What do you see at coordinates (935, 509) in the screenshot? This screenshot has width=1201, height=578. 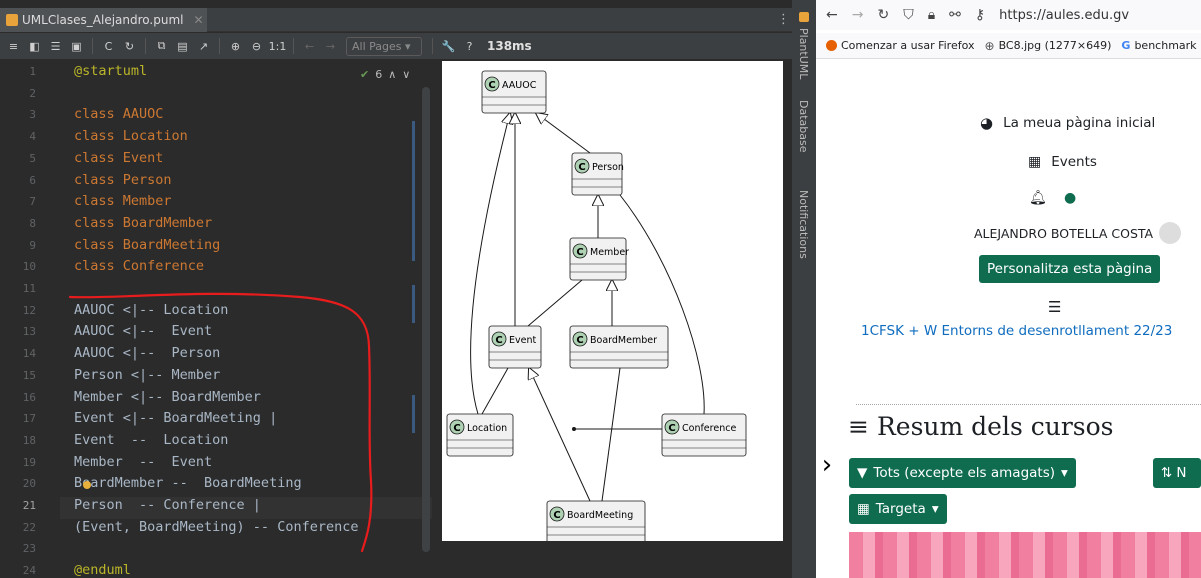 I see `caret-down-icon: ▾` at bounding box center [935, 509].